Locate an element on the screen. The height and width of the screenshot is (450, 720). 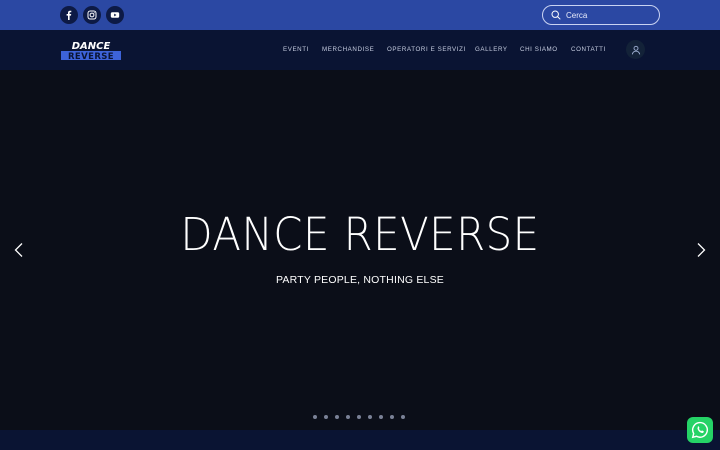
facebook-link is located at coordinates (69, 15).